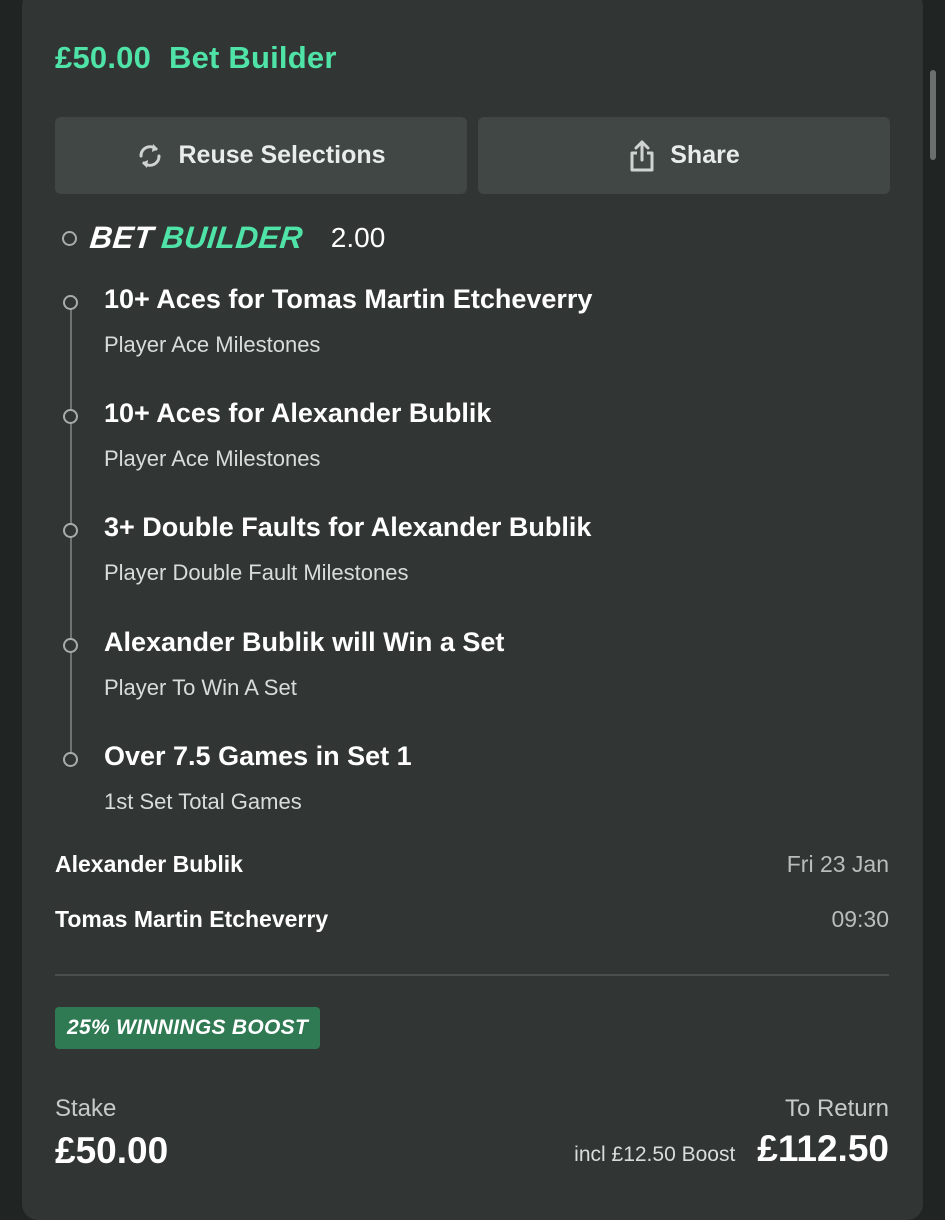  I want to click on selection-market: Player Double Fault Milestones, so click(256, 572).